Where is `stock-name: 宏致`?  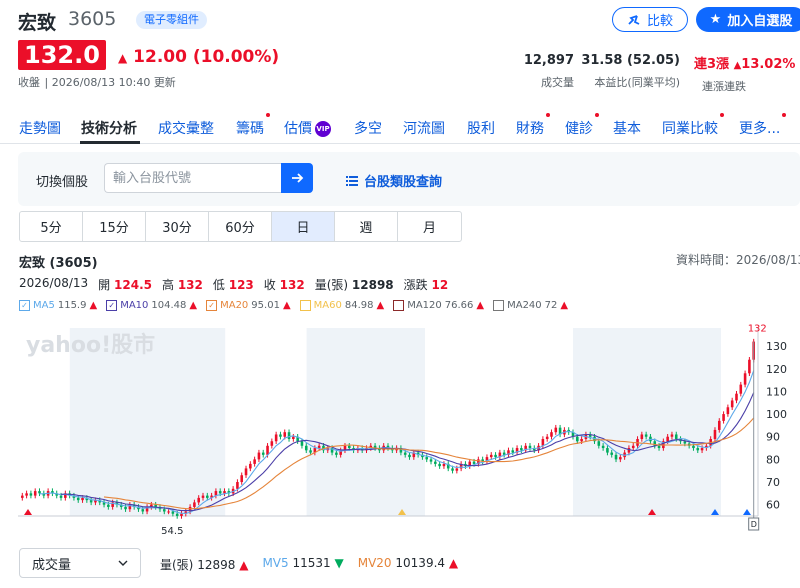
stock-name: 宏致 is located at coordinates (37, 23).